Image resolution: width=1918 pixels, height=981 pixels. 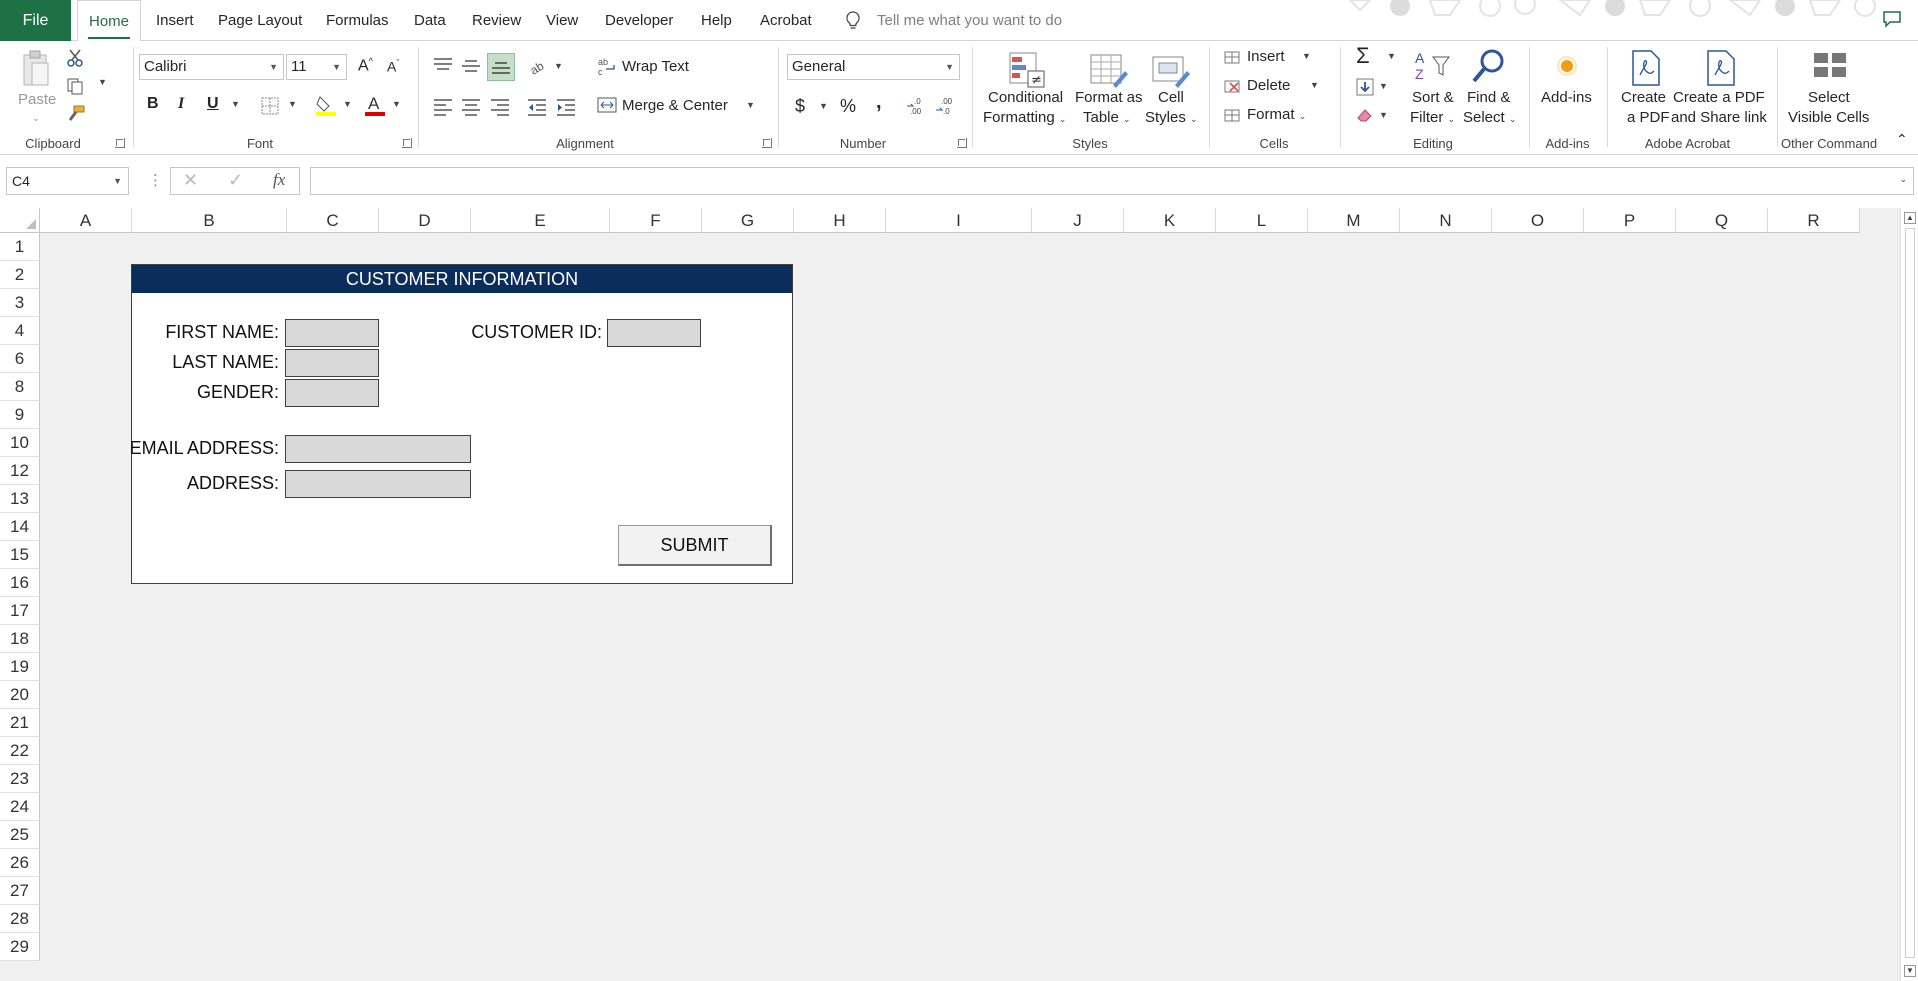 I want to click on font-color-dropdown-chevron-icon: ▼, so click(x=396, y=104).